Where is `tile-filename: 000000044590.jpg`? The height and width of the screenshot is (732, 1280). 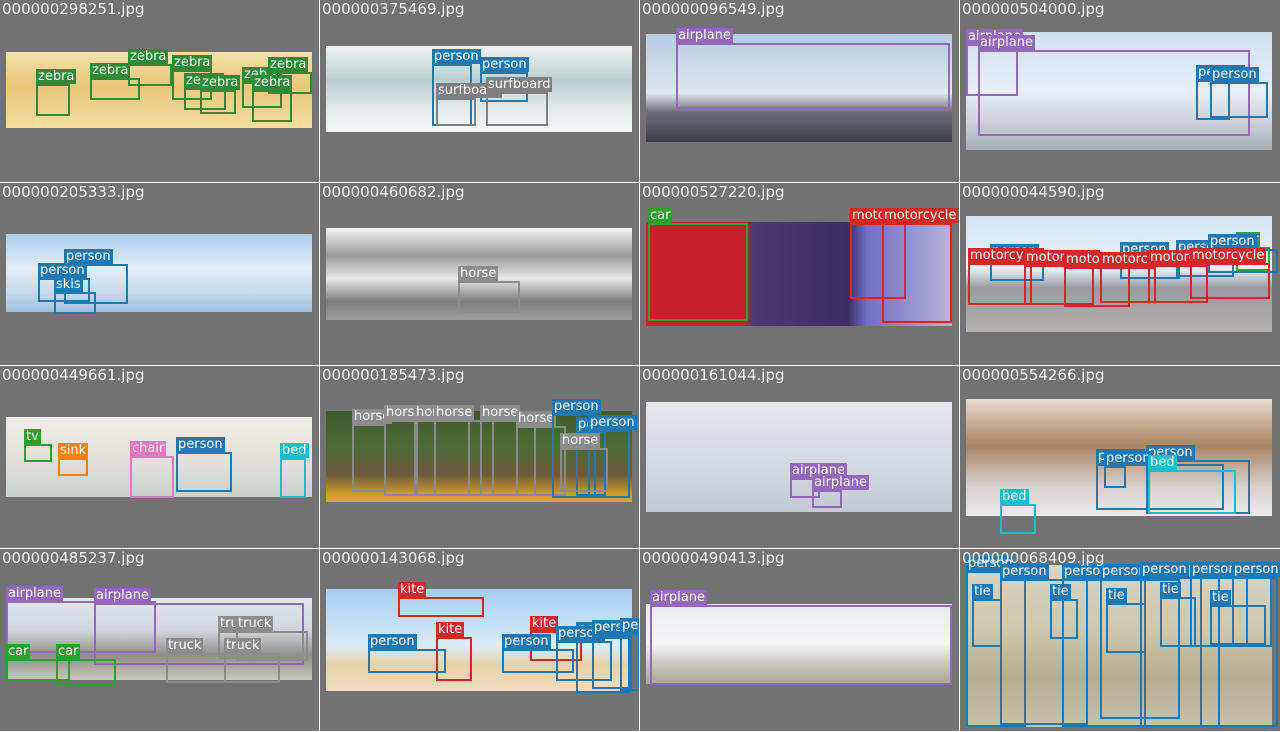
tile-filename: 000000044590.jpg is located at coordinates (1033, 192).